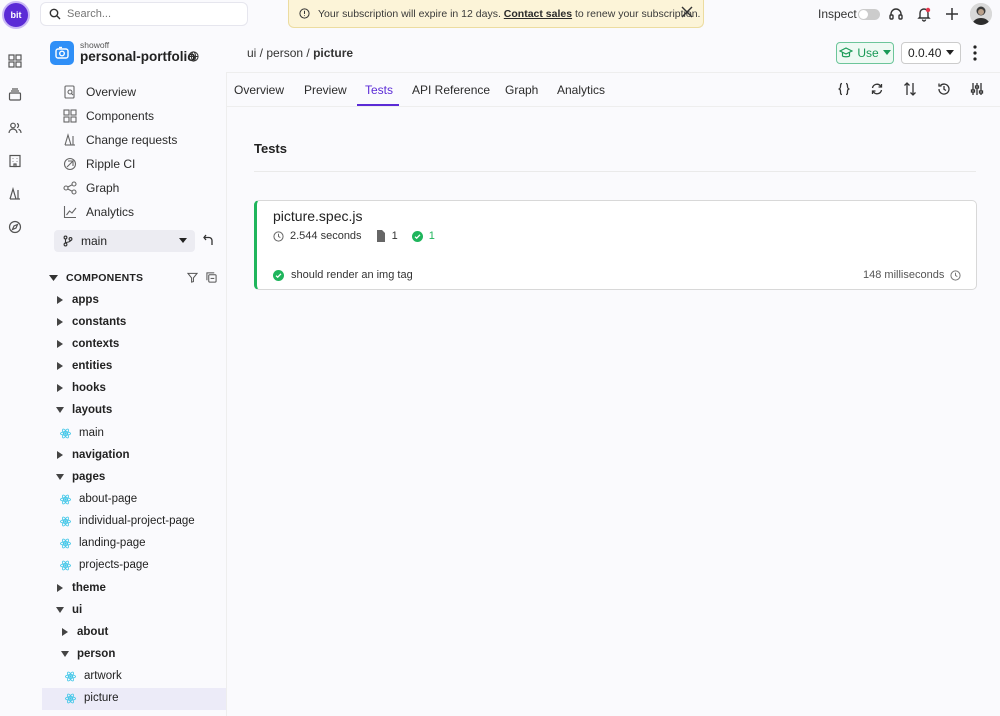 Image resolution: width=1000 pixels, height=716 pixels. What do you see at coordinates (846, 52) in the screenshot?
I see `graduation-icon` at bounding box center [846, 52].